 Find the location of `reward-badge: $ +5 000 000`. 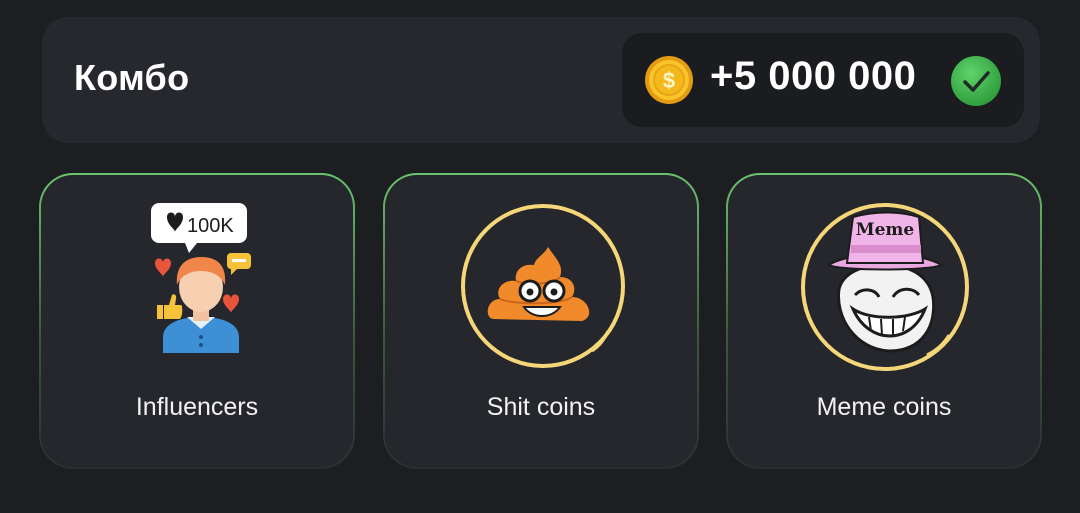

reward-badge: $ +5 000 000 is located at coordinates (823, 80).